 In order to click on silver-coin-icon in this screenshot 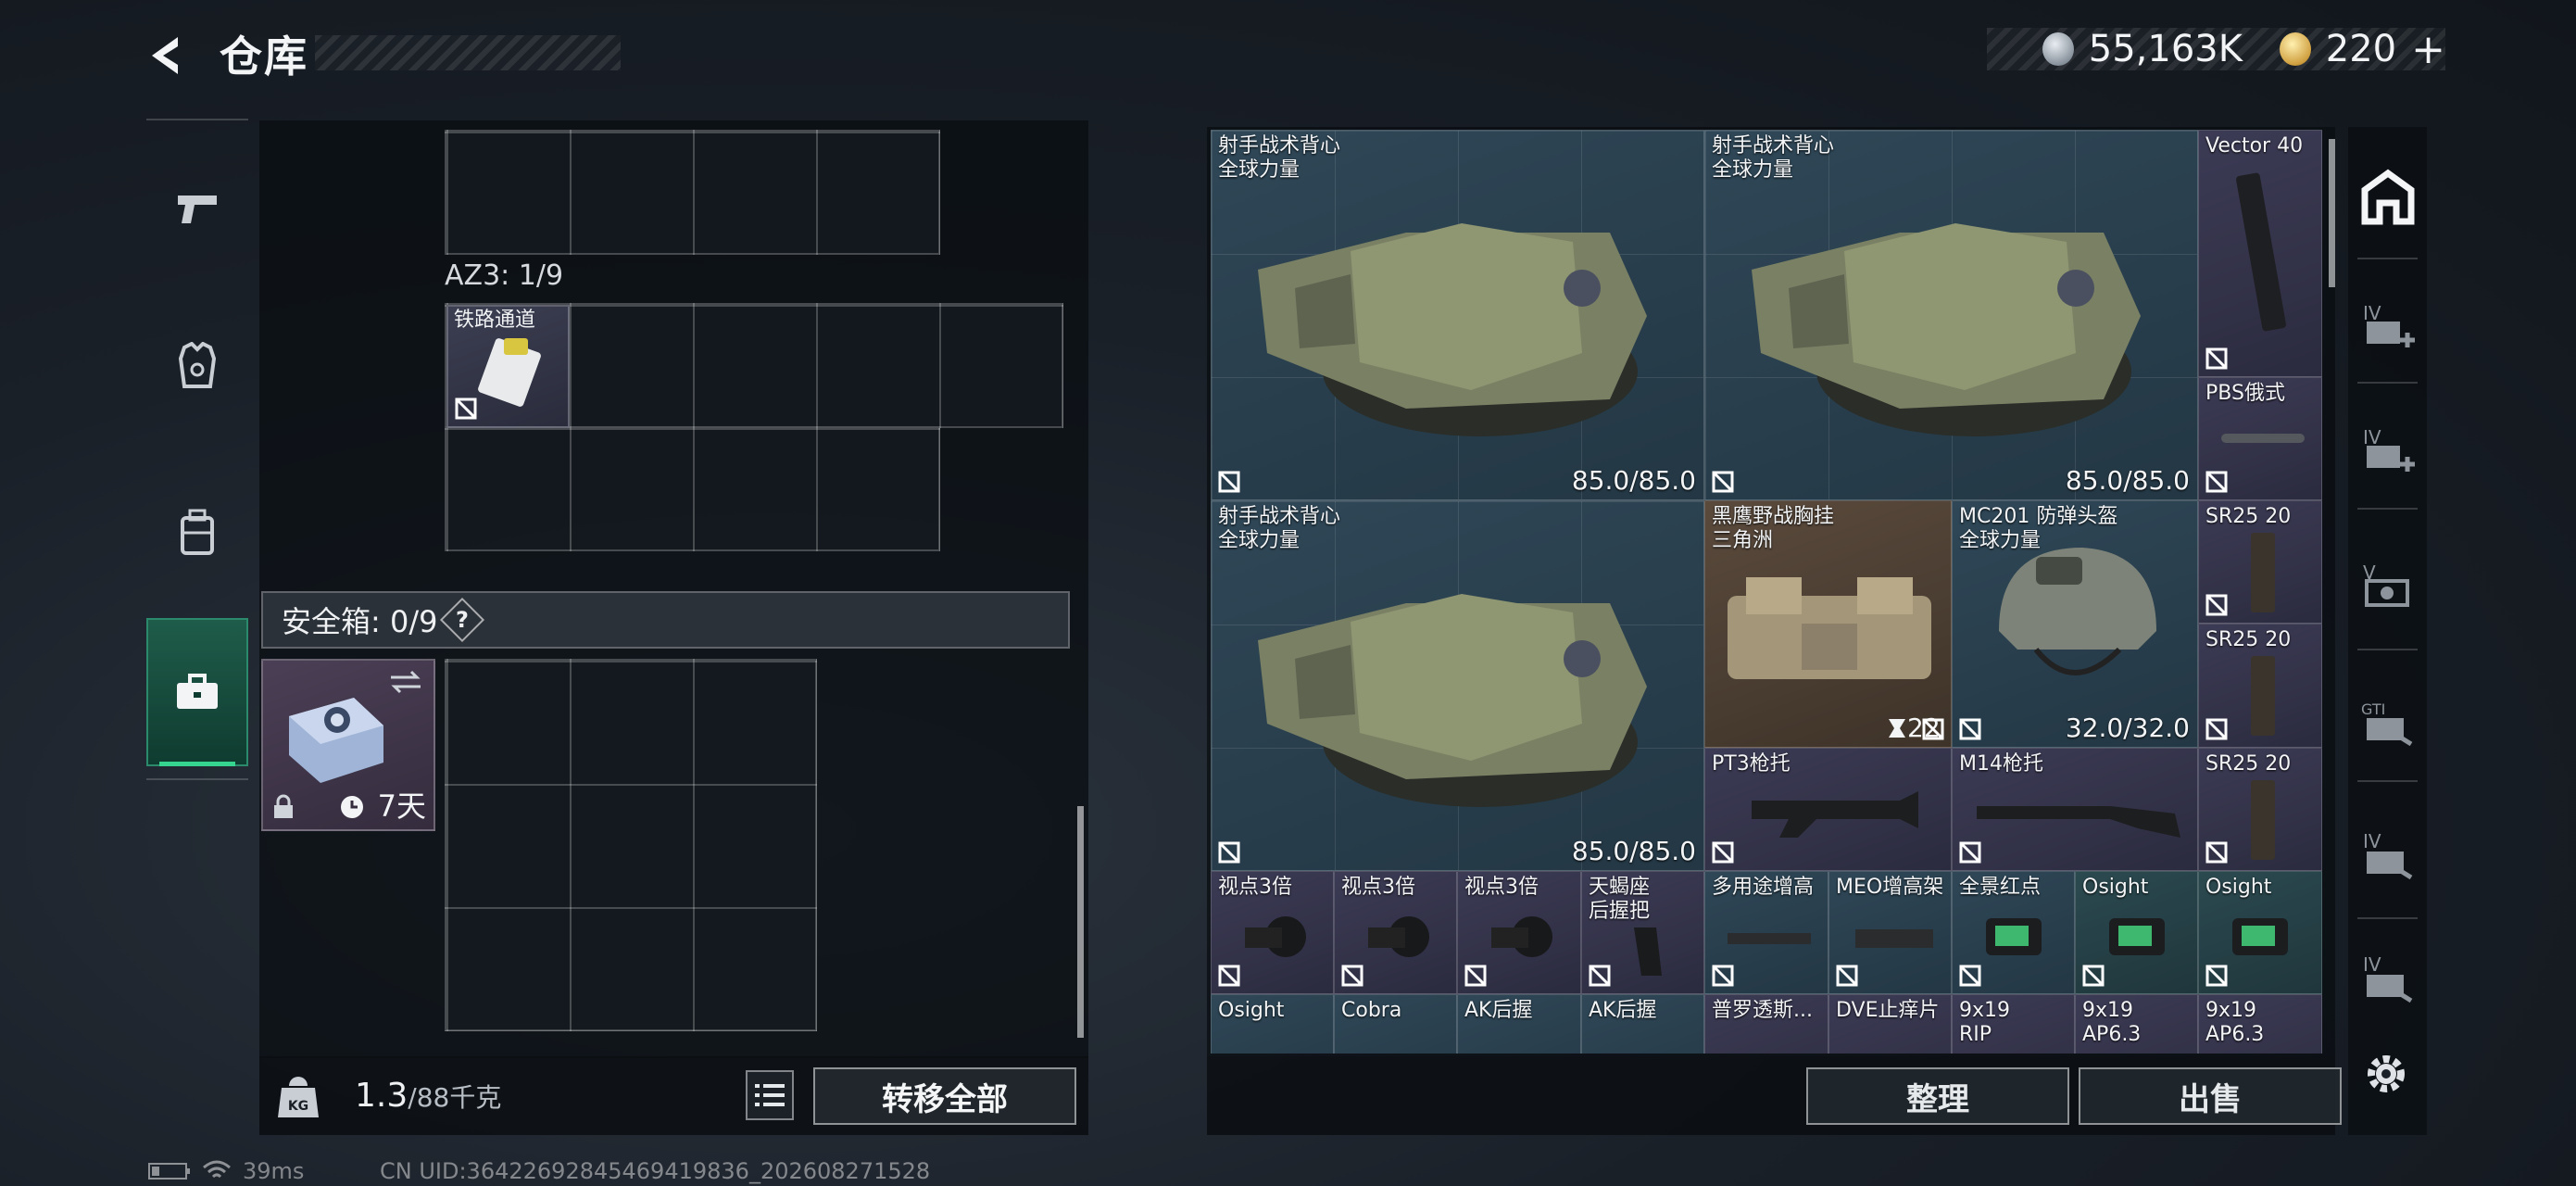, I will do `click(2058, 49)`.